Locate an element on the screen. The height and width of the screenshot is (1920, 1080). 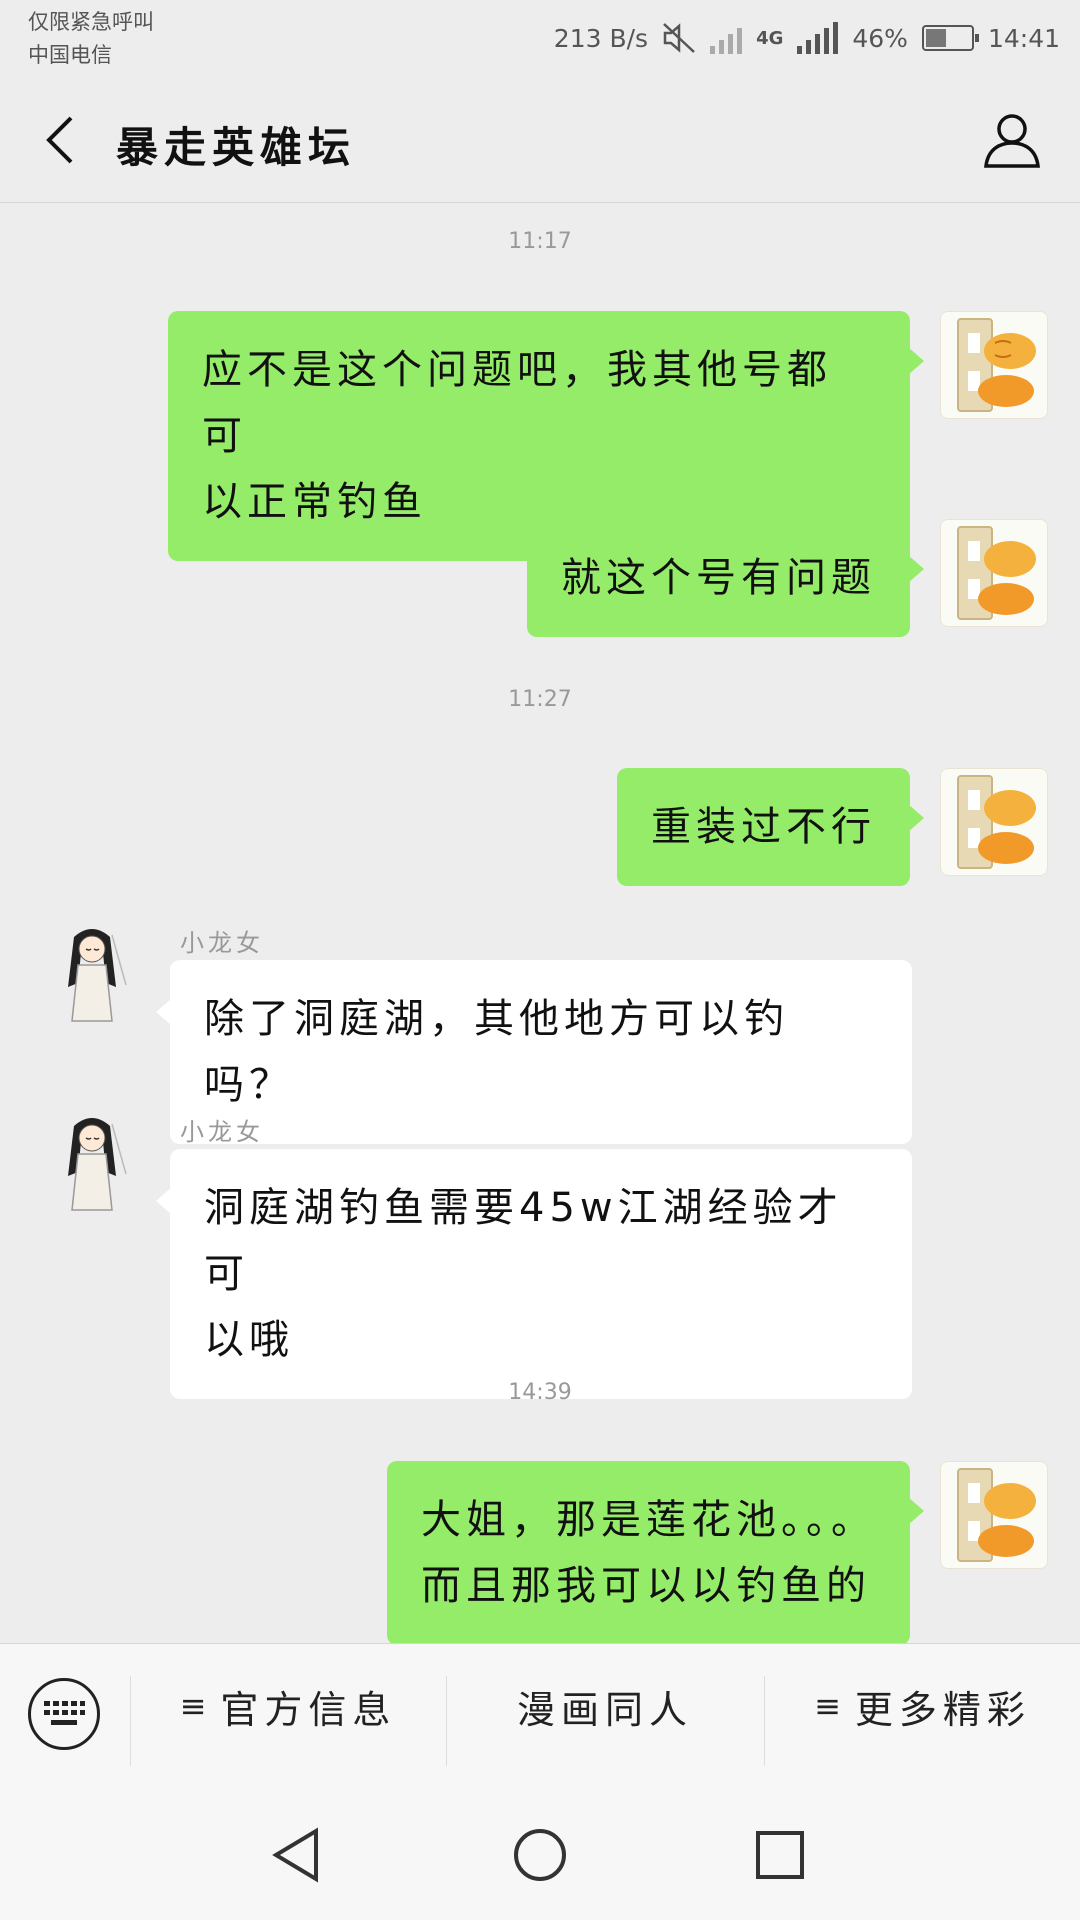
status-icons: 213 B/s 4G 46% 14:41 is located at coordinates (807, 38).